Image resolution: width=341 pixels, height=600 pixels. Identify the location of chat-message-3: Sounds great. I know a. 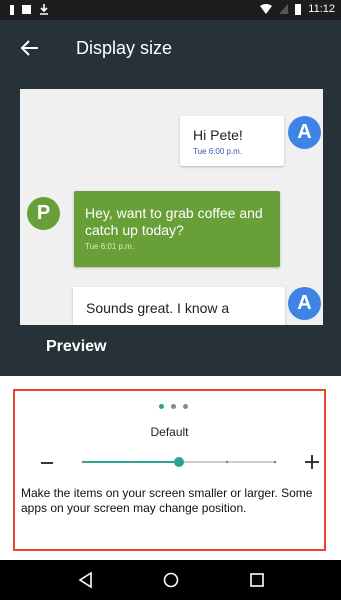
(179, 306).